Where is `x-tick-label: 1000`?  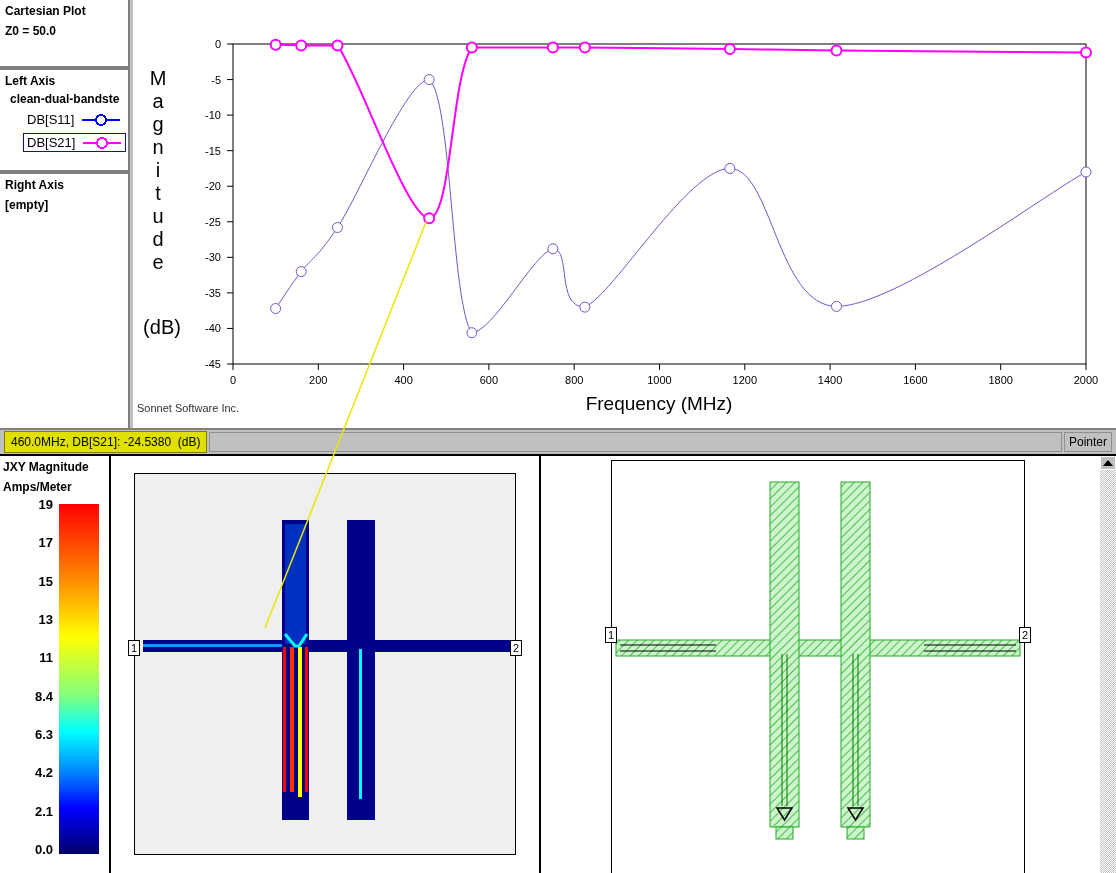 x-tick-label: 1000 is located at coordinates (659, 380).